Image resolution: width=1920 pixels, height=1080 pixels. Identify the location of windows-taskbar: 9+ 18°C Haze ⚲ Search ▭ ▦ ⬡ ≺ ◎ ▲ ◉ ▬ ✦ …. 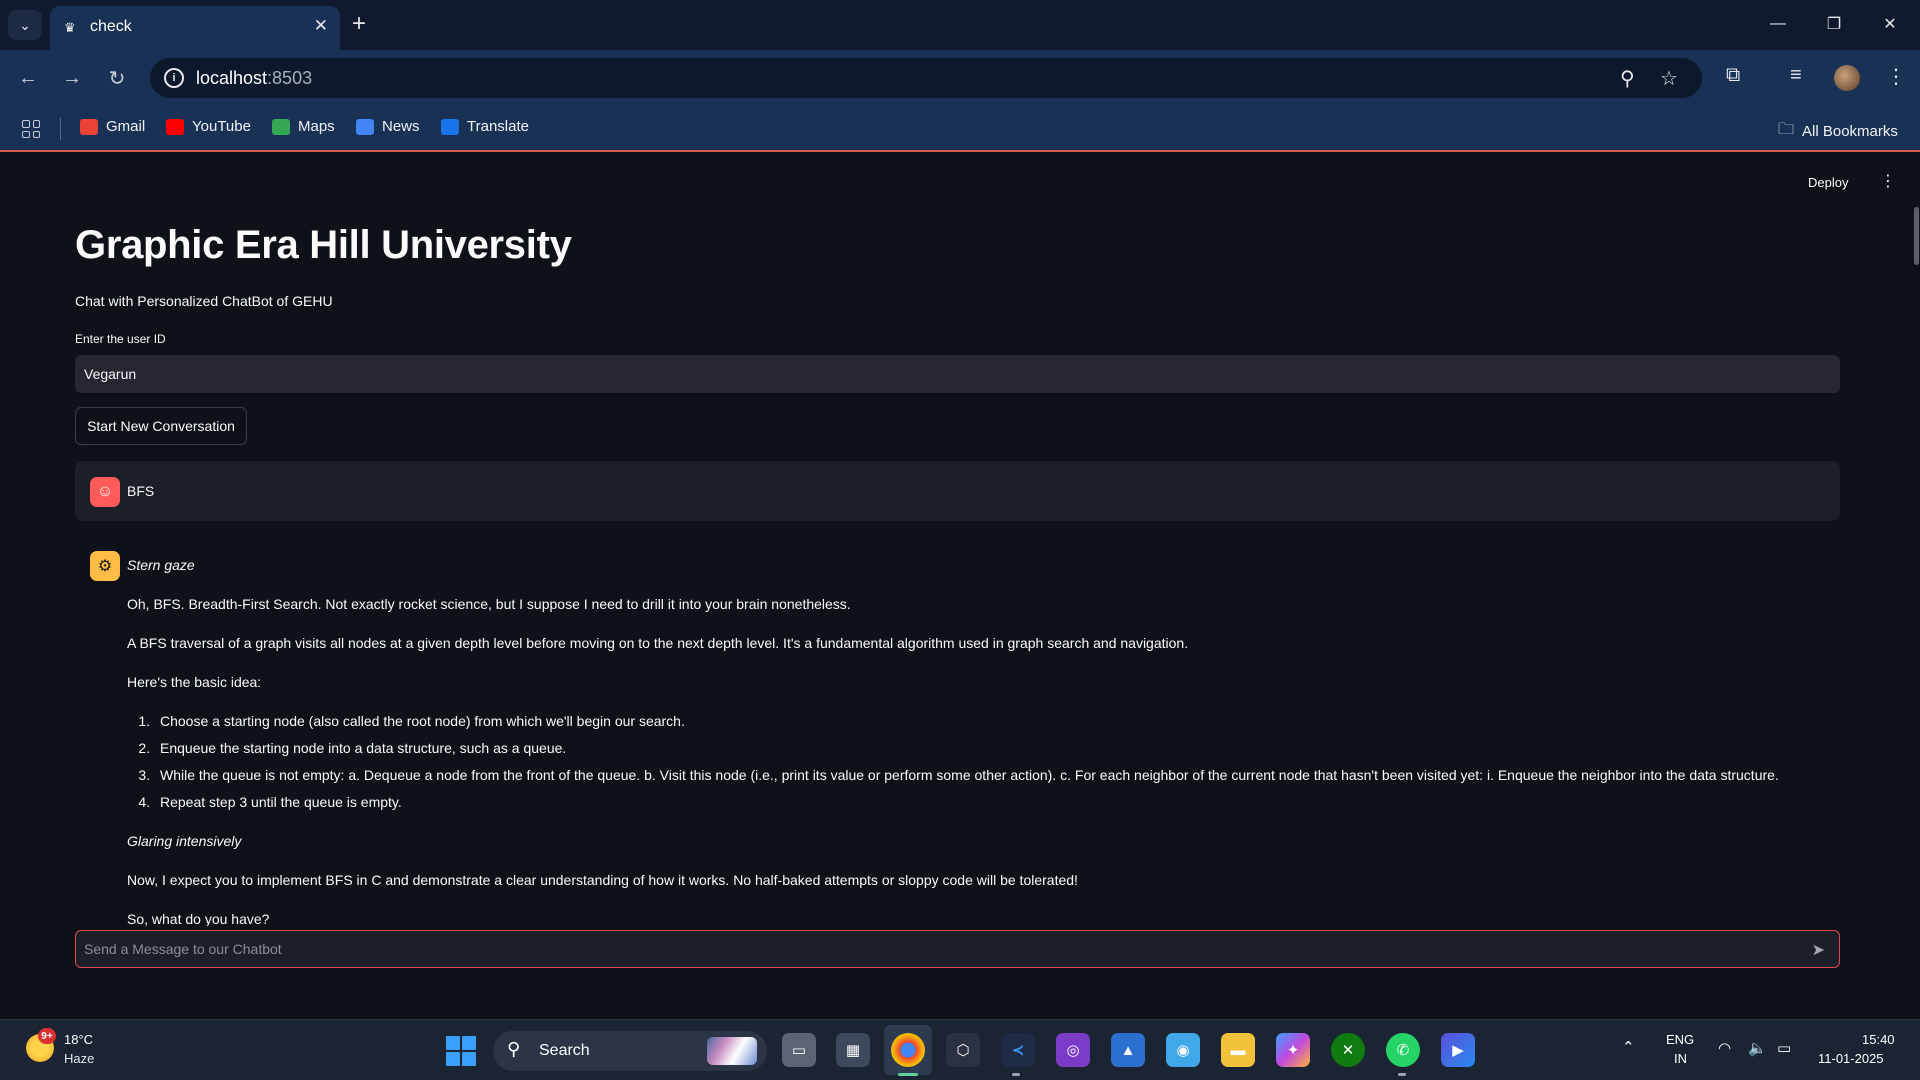
(960, 1049).